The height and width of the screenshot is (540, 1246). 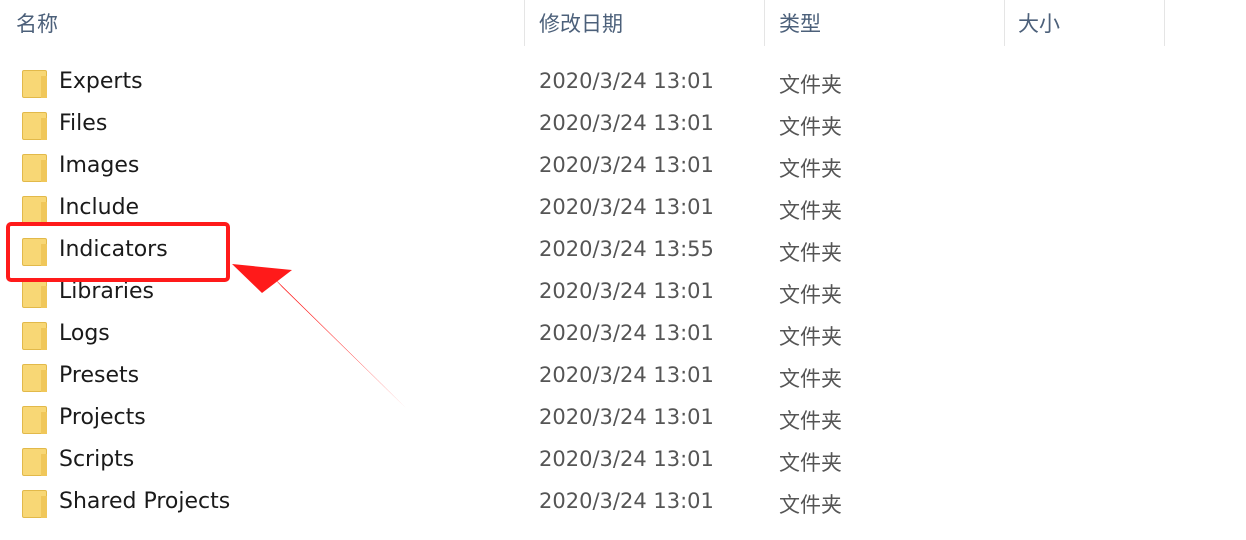 I want to click on annotation-arrow-icon, so click(x=319, y=336).